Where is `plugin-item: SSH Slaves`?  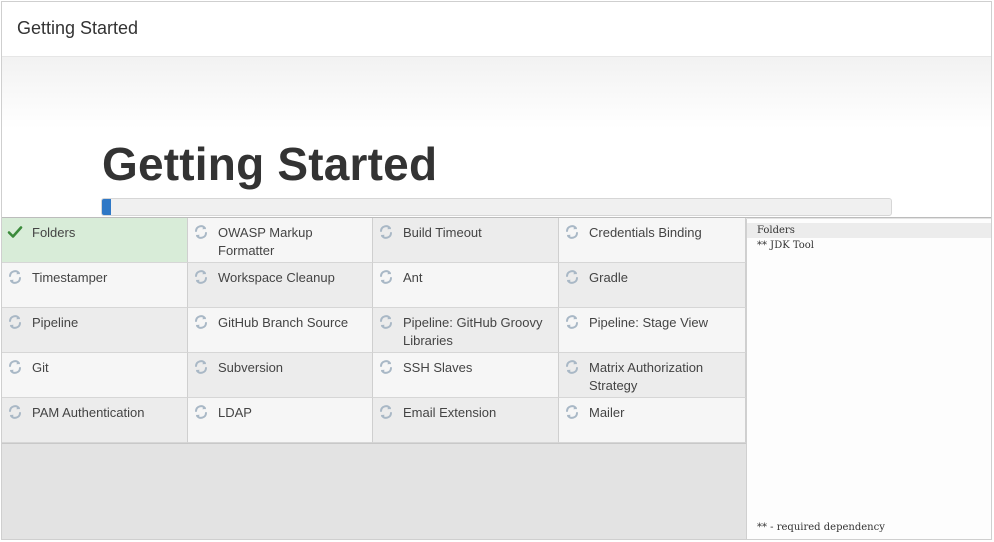
plugin-item: SSH Slaves is located at coordinates (466, 375).